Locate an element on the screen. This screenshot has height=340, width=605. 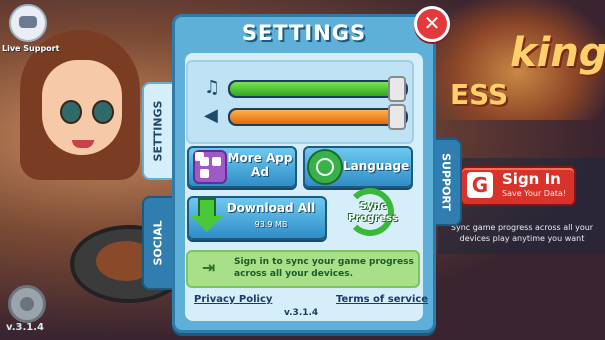
gear-icon is located at coordinates (27, 304).